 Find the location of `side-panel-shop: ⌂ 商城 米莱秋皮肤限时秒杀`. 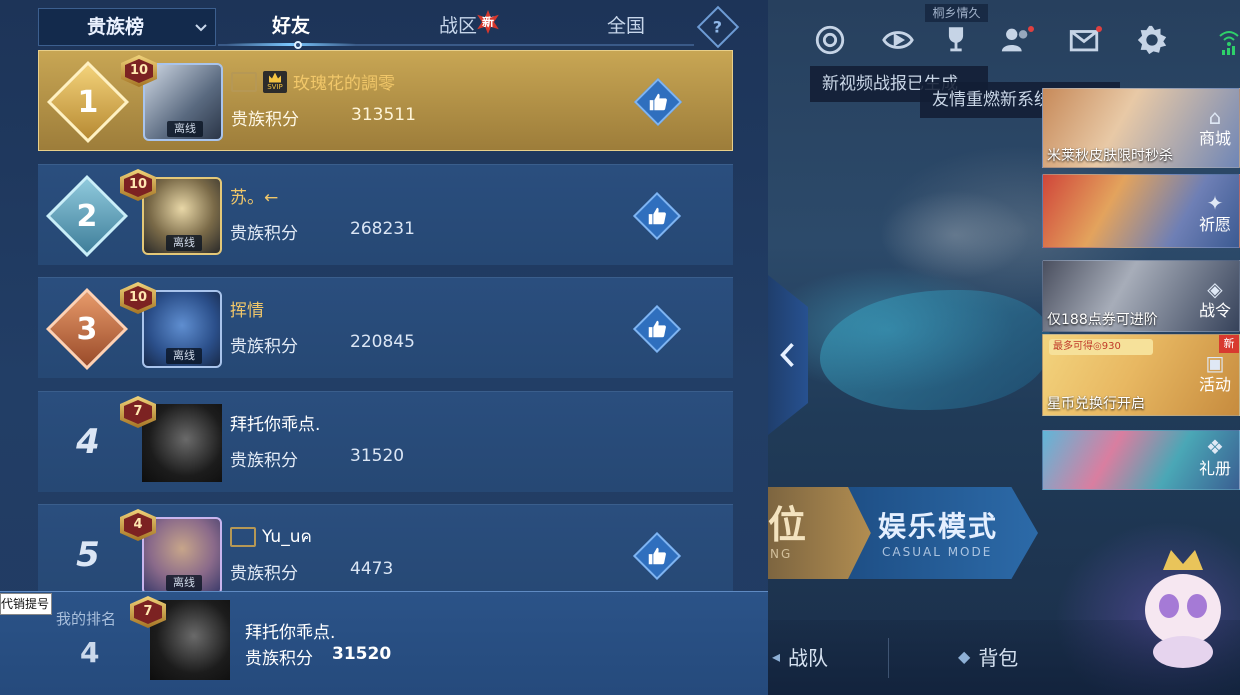

side-panel-shop: ⌂ 商城 米莱秋皮肤限时秒杀 is located at coordinates (1141, 128).